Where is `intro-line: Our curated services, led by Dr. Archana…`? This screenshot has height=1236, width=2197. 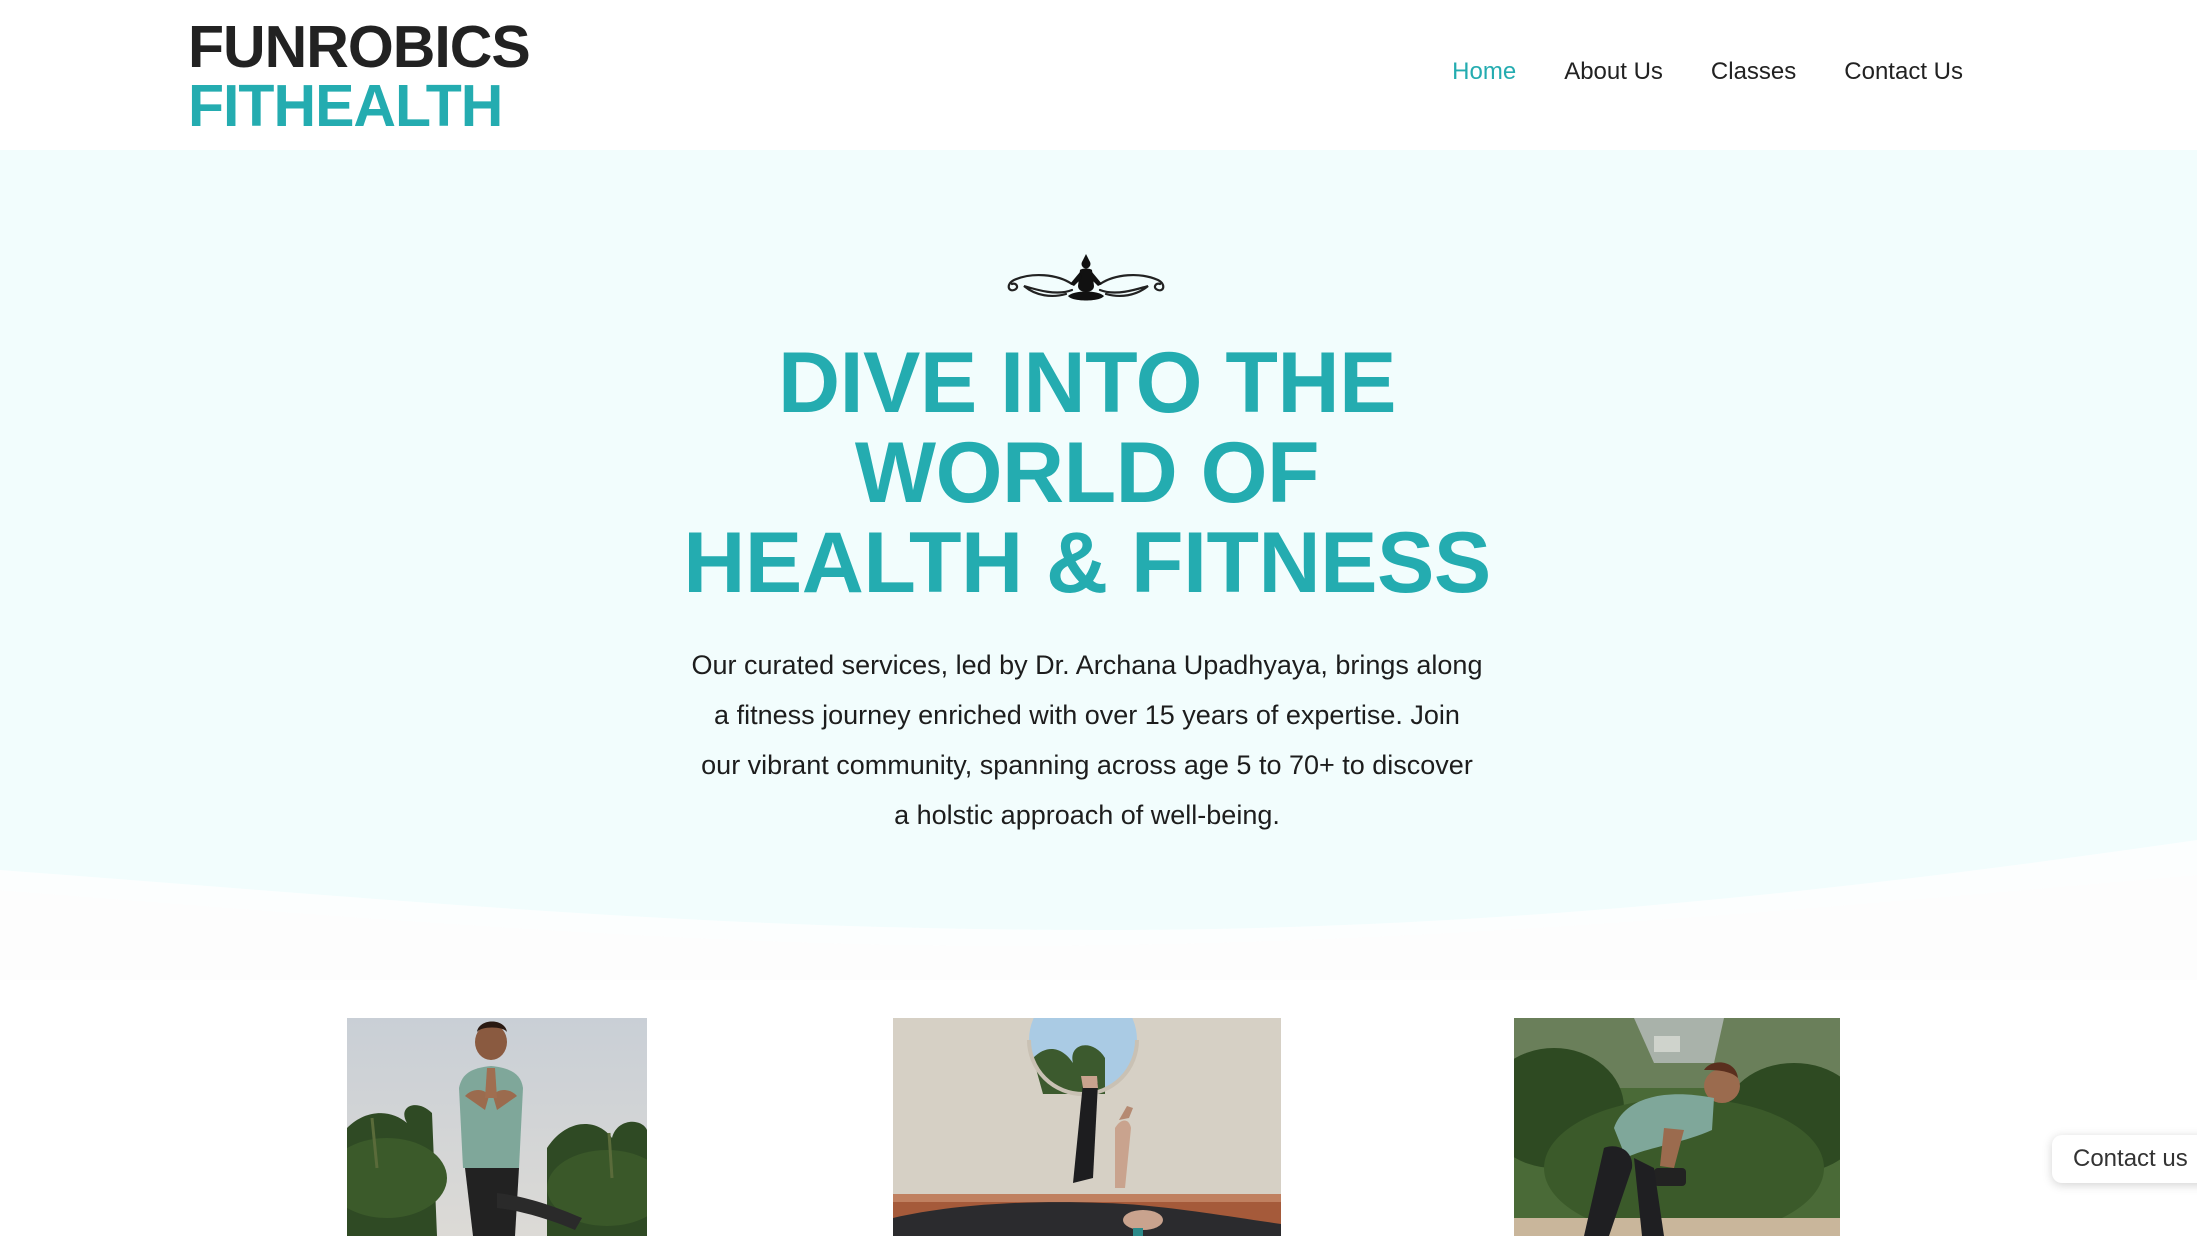
intro-line: Our curated services, led by Dr. Archana… is located at coordinates (1087, 665).